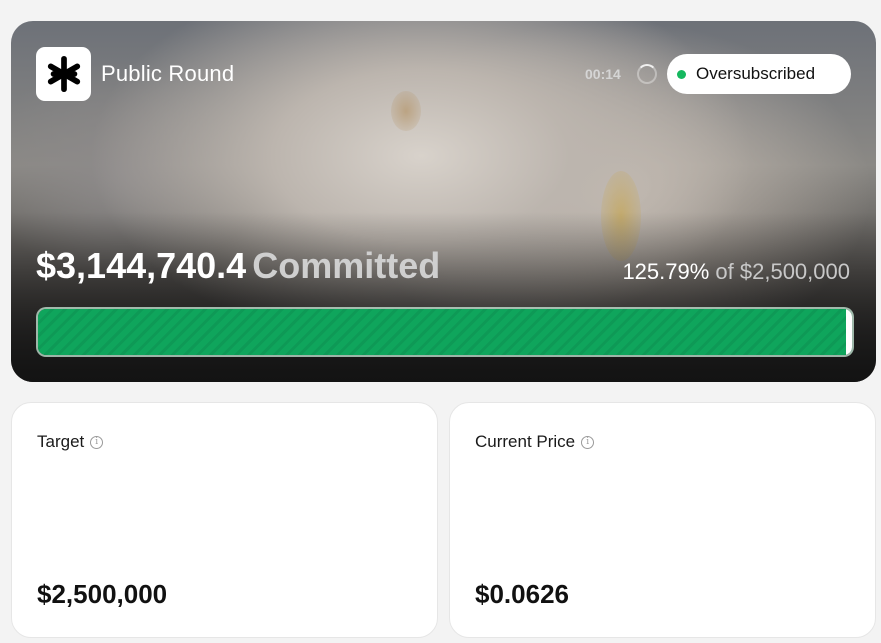 This screenshot has width=881, height=643. I want to click on price-label-row: Current Price i, so click(535, 442).